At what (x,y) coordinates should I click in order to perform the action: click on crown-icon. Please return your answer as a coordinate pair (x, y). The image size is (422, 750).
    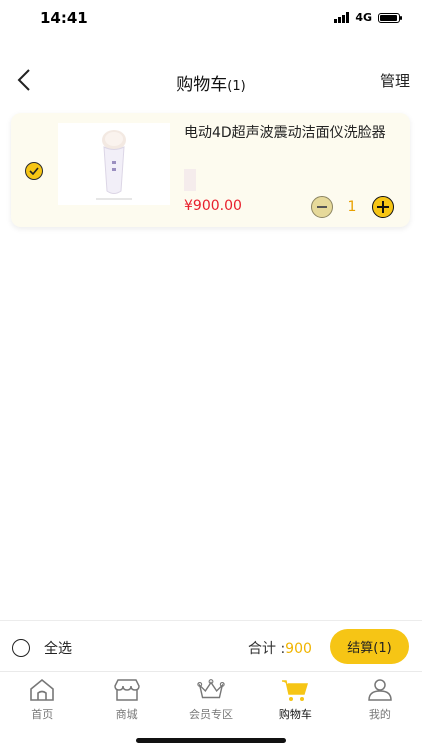
    Looking at the image, I should click on (211, 690).